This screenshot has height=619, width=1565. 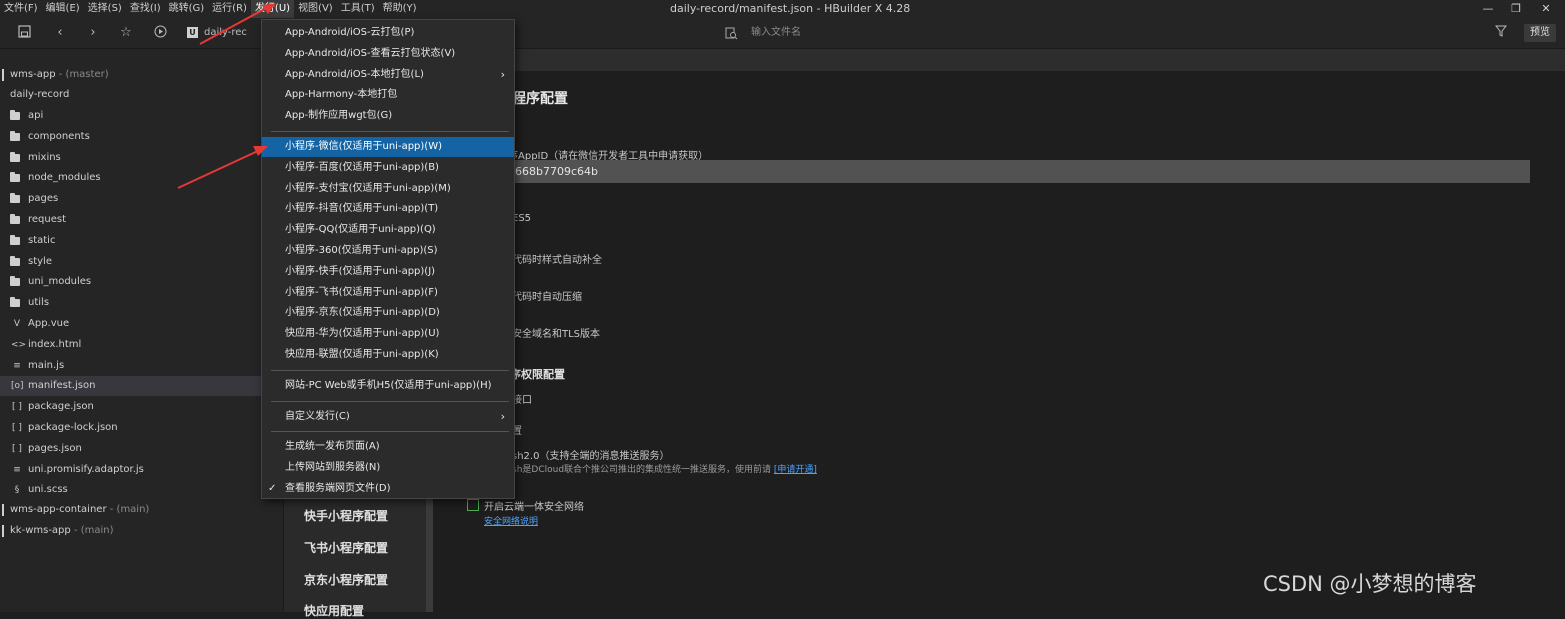 I want to click on csdn-watermark: CSDN @小梦想的博客, so click(x=1370, y=584).